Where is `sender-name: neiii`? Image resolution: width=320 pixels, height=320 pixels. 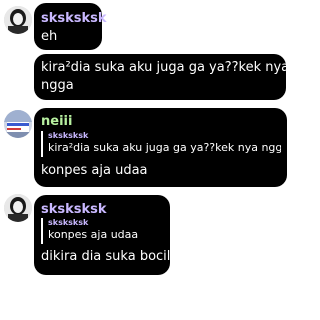 sender-name: neiii is located at coordinates (56, 121).